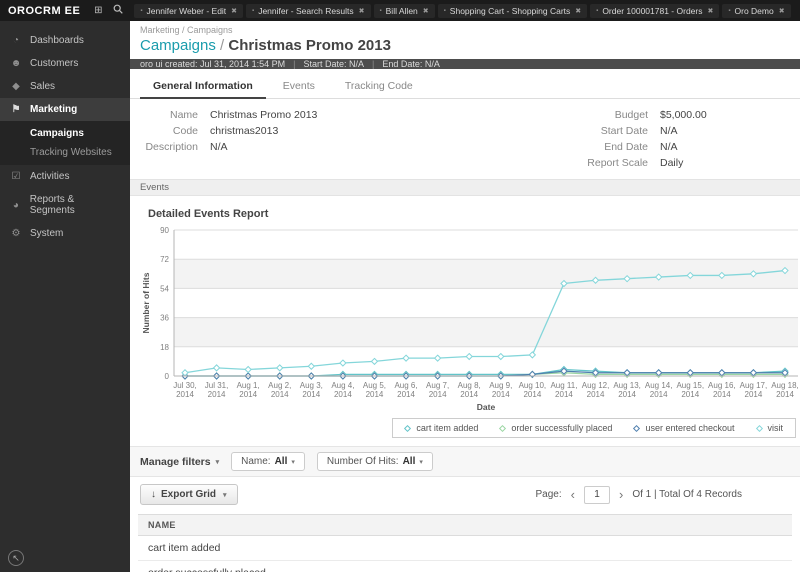  What do you see at coordinates (65, 233) in the screenshot?
I see `sidebar-item-system: ⚙ System` at bounding box center [65, 233].